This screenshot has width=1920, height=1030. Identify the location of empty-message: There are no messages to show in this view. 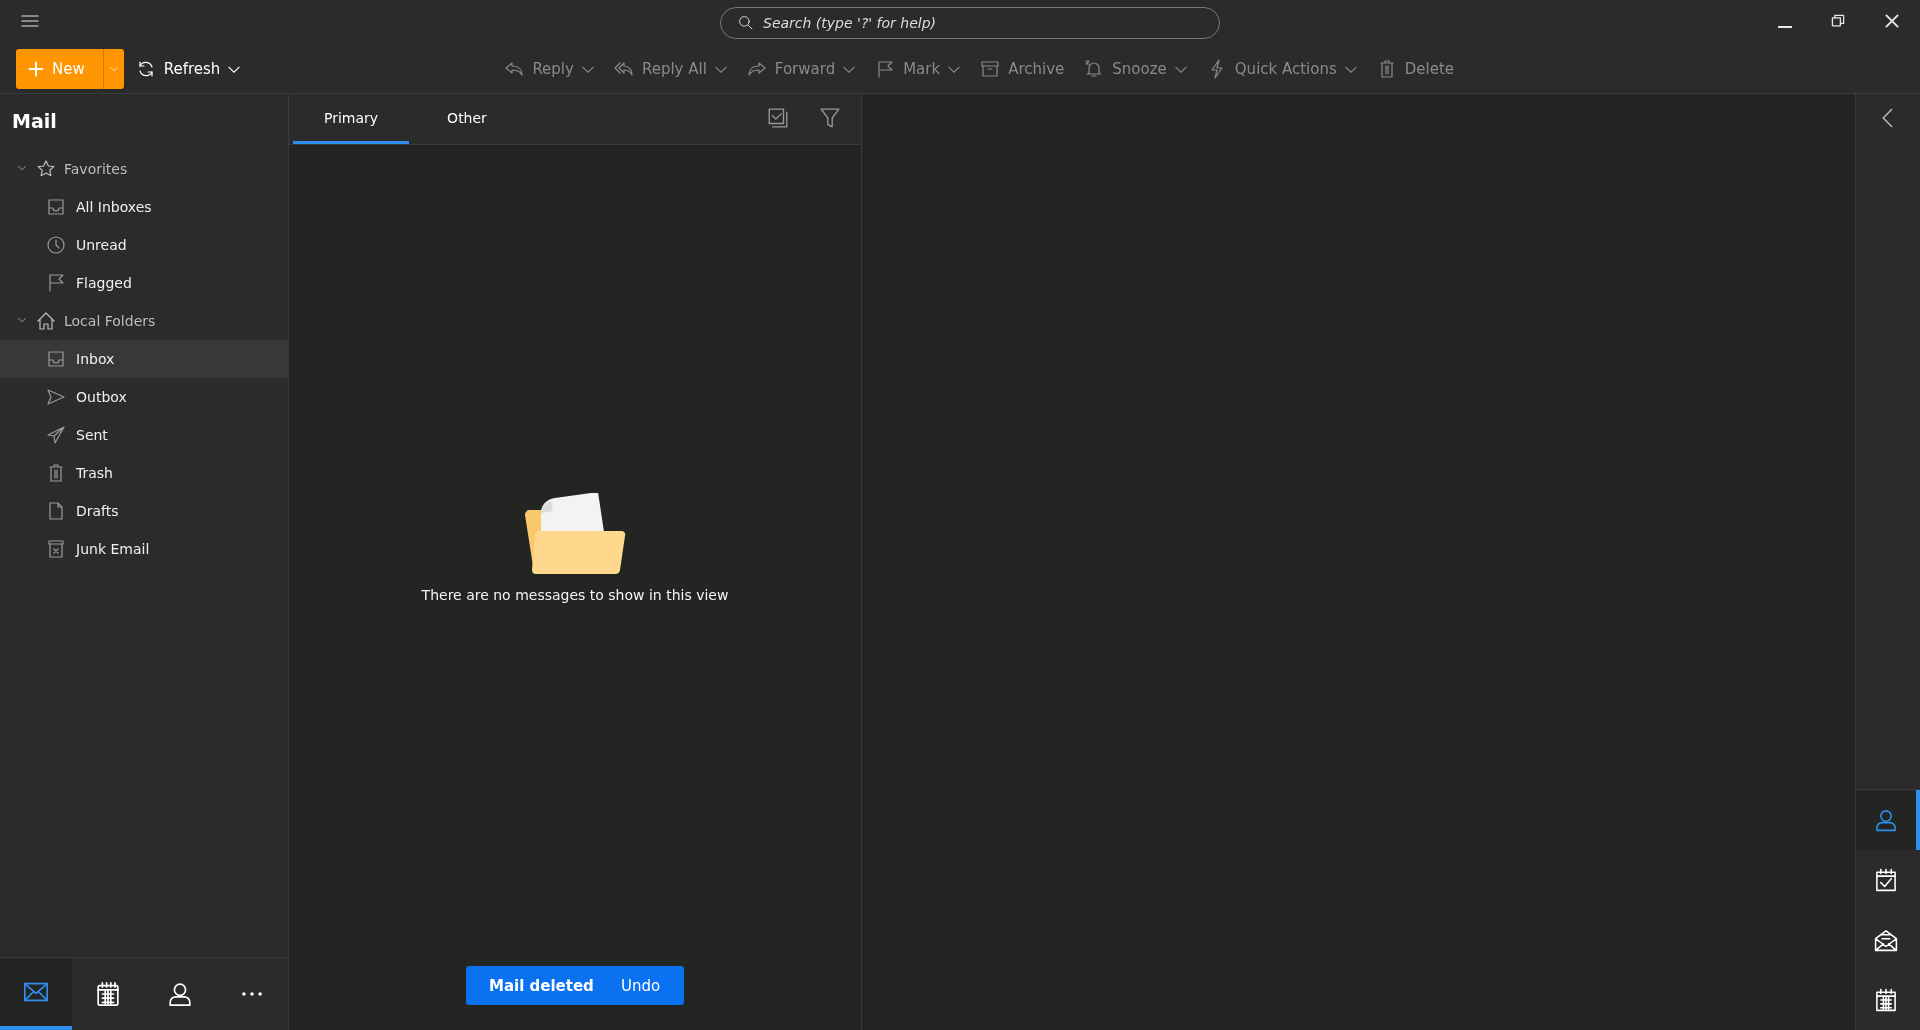
(575, 594).